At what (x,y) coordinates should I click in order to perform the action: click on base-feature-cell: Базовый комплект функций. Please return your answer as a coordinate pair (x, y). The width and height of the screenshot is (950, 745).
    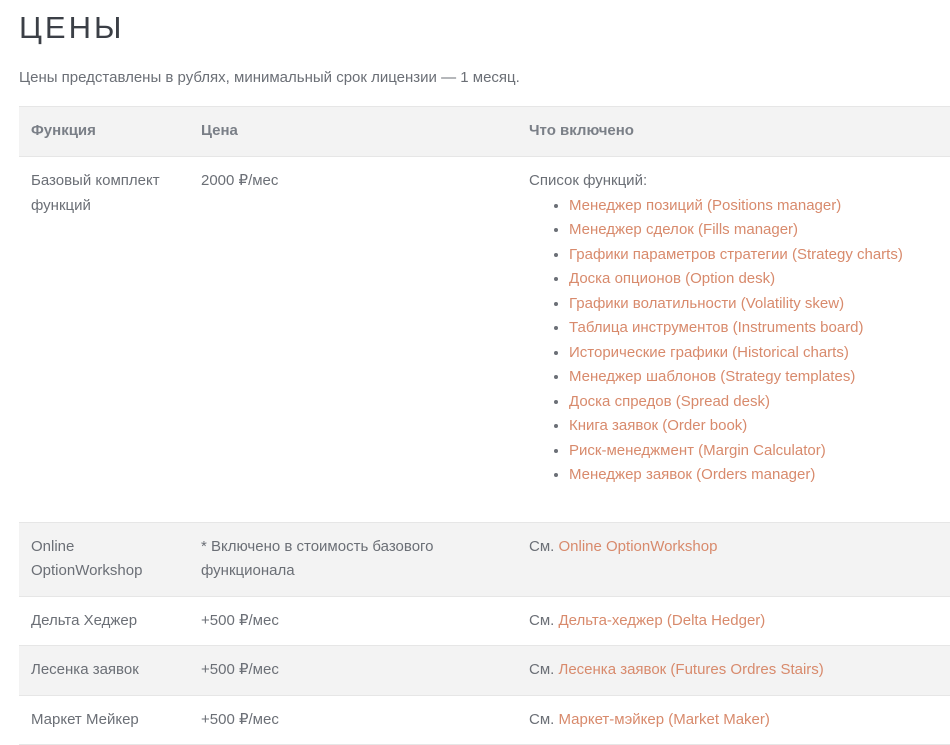
    Looking at the image, I should click on (104, 339).